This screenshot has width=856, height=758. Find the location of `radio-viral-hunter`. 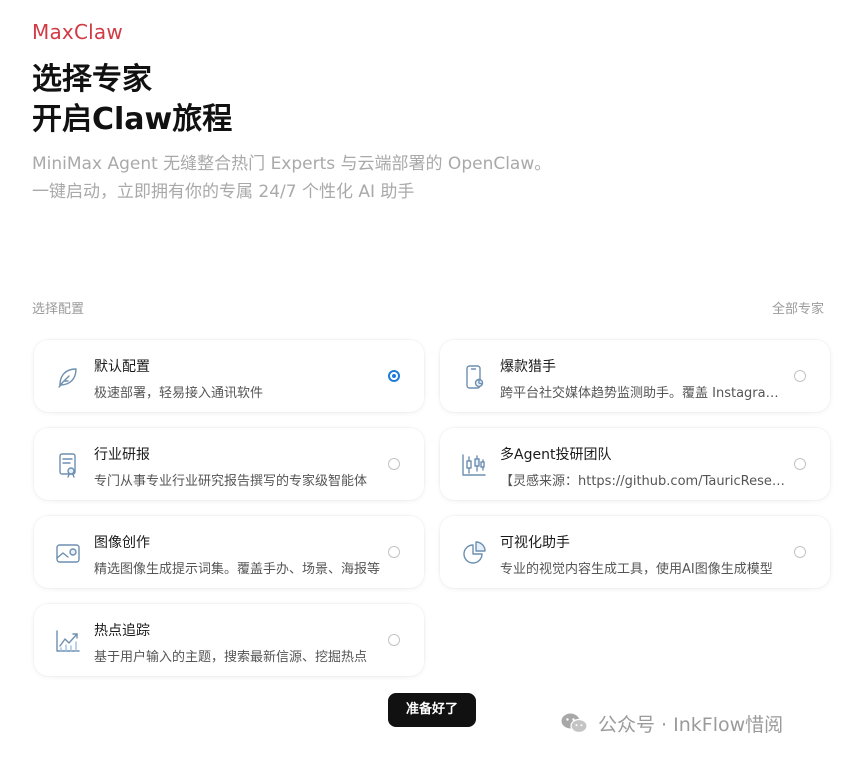

radio-viral-hunter is located at coordinates (800, 376).